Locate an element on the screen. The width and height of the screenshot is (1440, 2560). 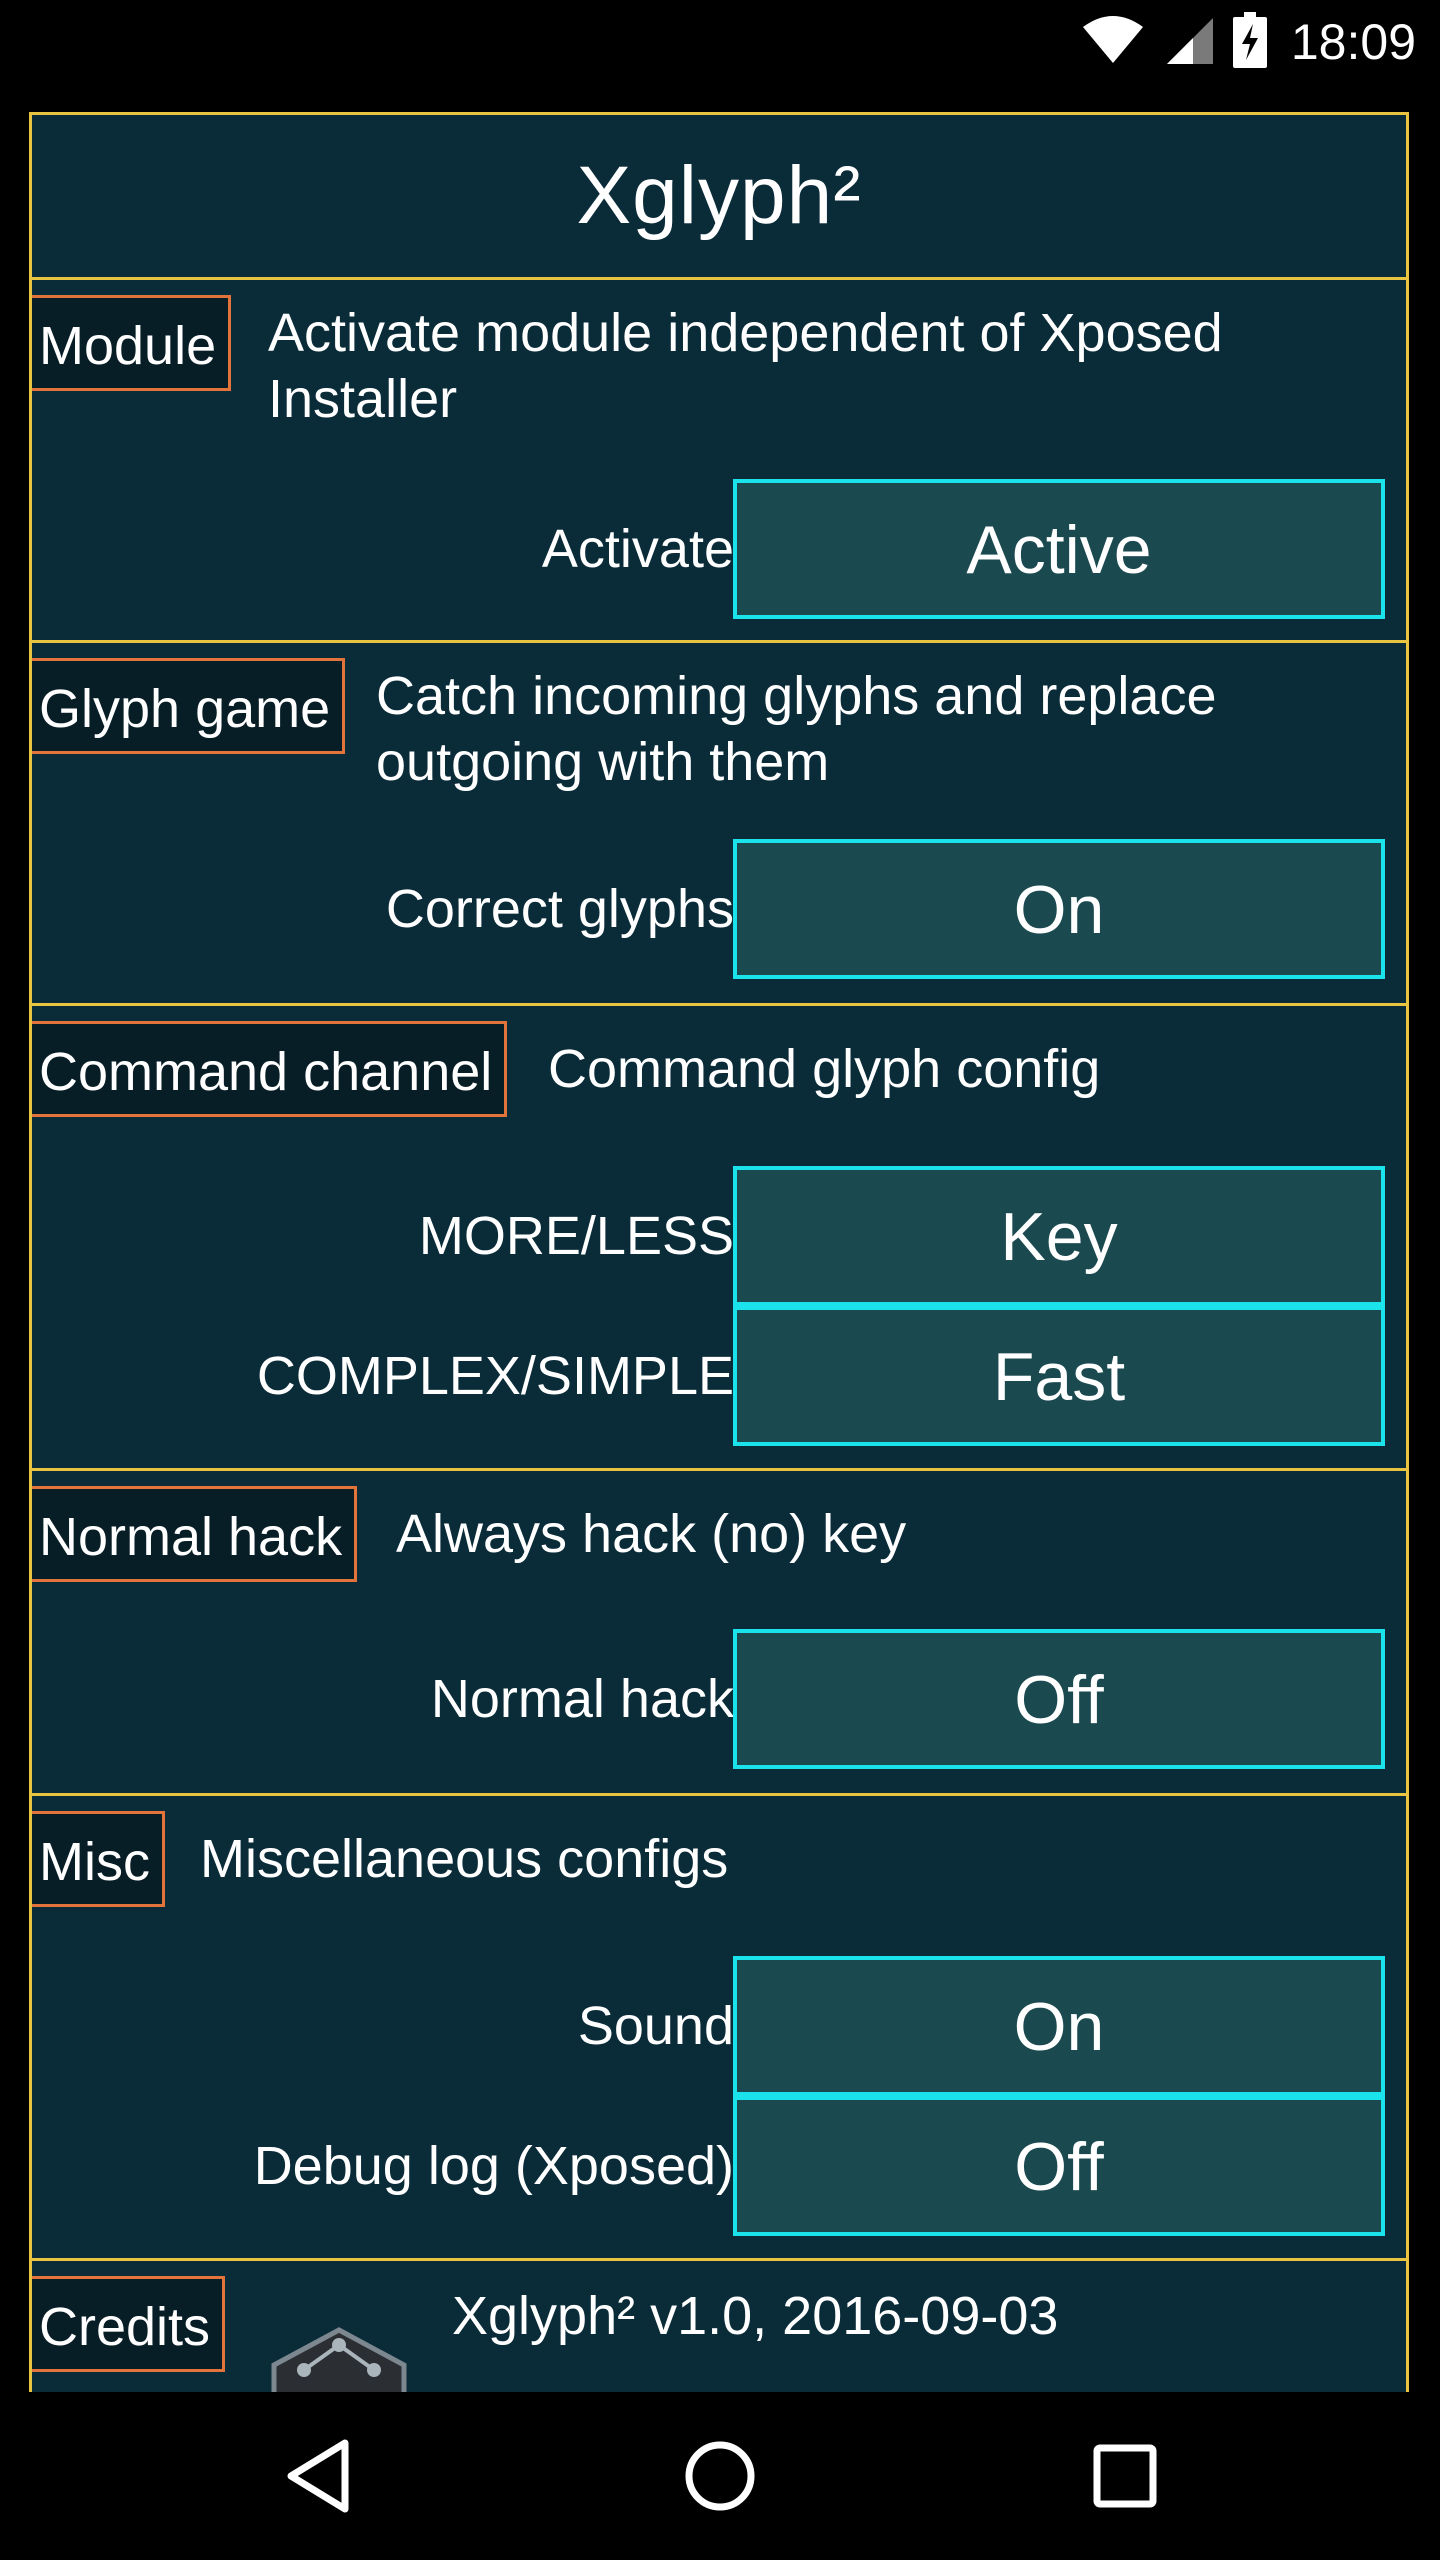
section-tag-glyph-game: Glyph game is located at coordinates (189, 706).